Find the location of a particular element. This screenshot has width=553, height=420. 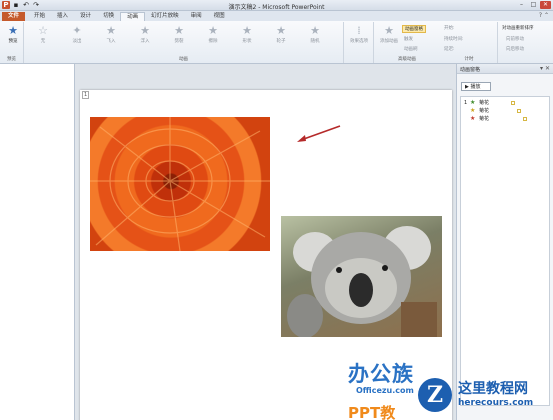

animation-none: ☆ 无 is located at coordinates (43, 36).